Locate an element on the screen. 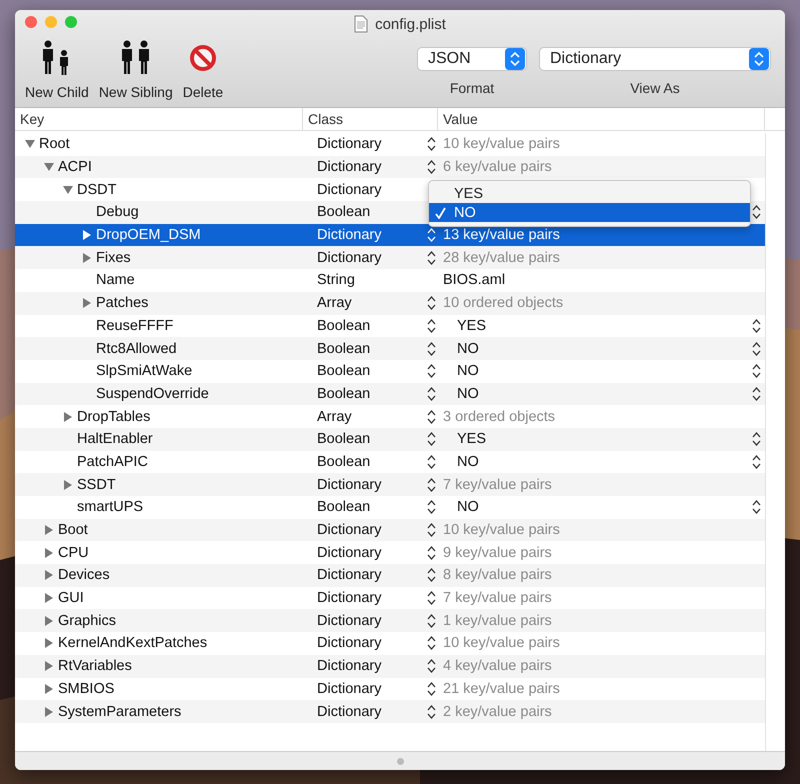 The width and height of the screenshot is (800, 784). format-popup: JSON is located at coordinates (472, 59).